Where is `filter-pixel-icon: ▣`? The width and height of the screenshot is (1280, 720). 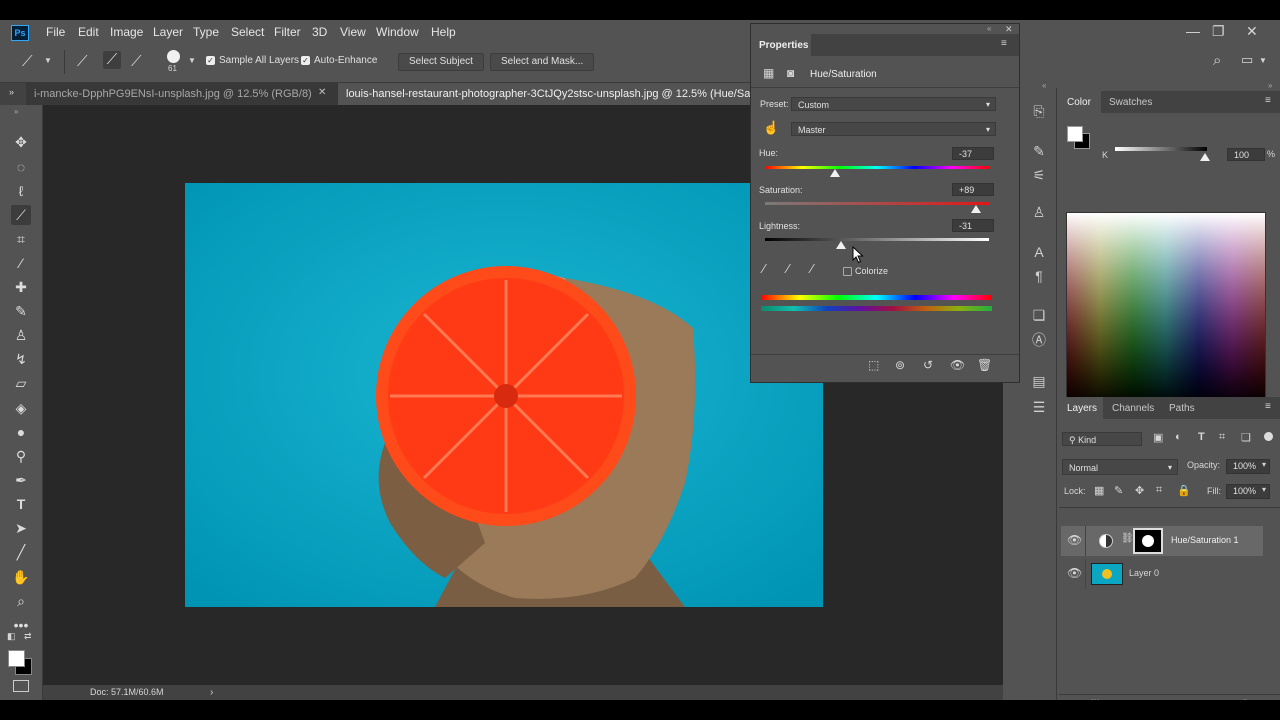
filter-pixel-icon: ▣ is located at coordinates (1158, 437).